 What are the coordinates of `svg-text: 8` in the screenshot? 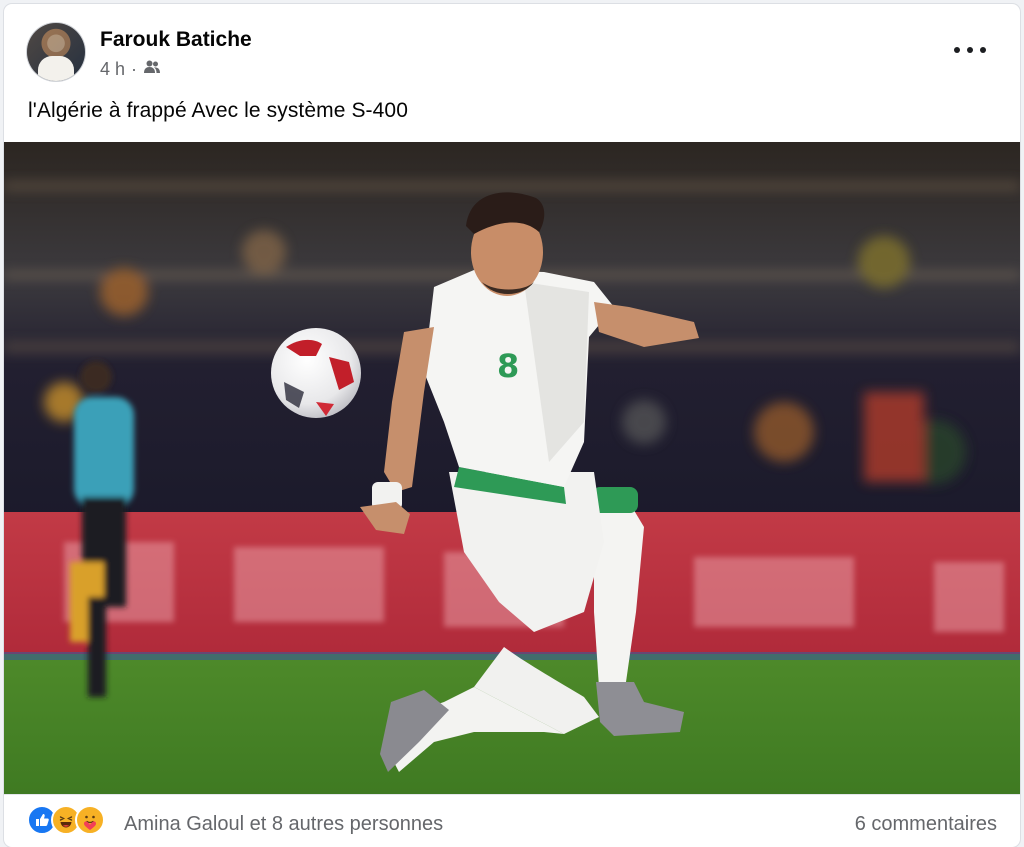 It's located at (508, 366).